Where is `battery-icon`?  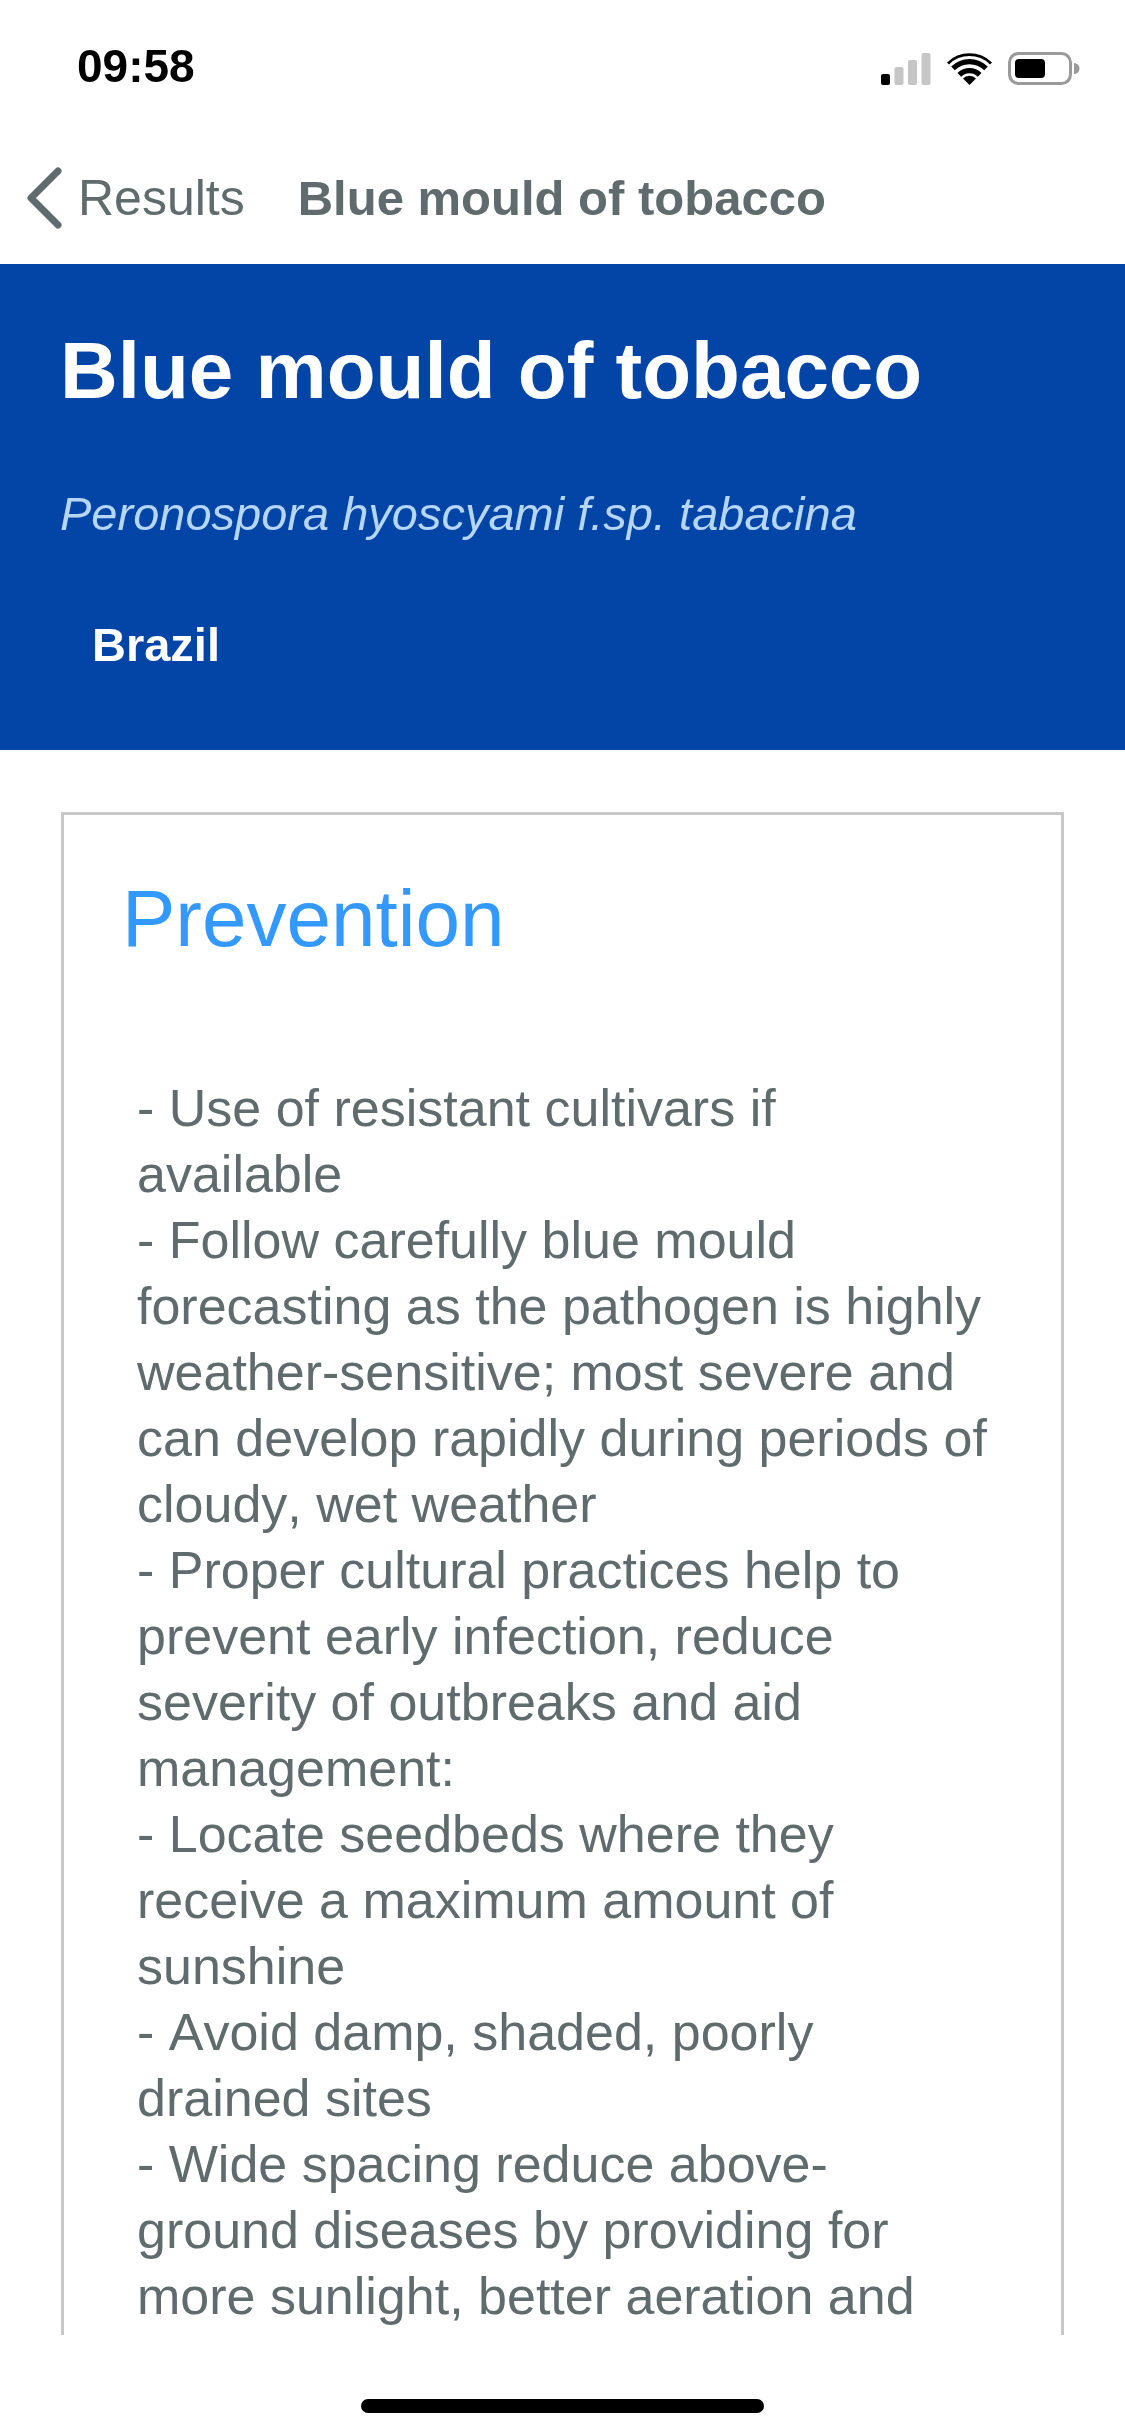 battery-icon is located at coordinates (1044, 68).